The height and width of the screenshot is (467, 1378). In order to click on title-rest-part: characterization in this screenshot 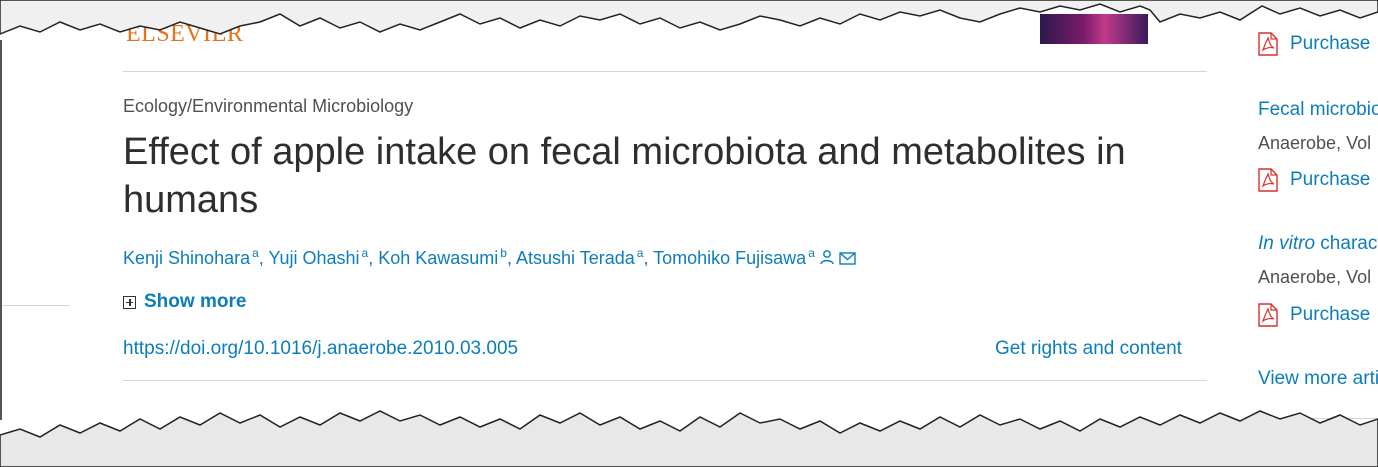, I will do `click(1349, 243)`.